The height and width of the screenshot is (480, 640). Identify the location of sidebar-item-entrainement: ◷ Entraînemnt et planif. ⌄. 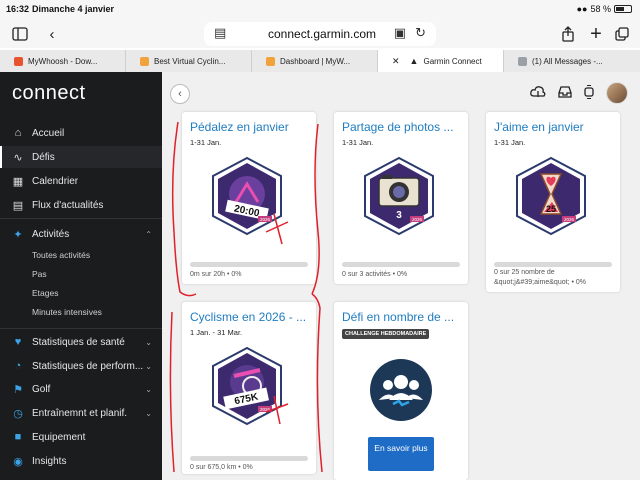
(81, 413).